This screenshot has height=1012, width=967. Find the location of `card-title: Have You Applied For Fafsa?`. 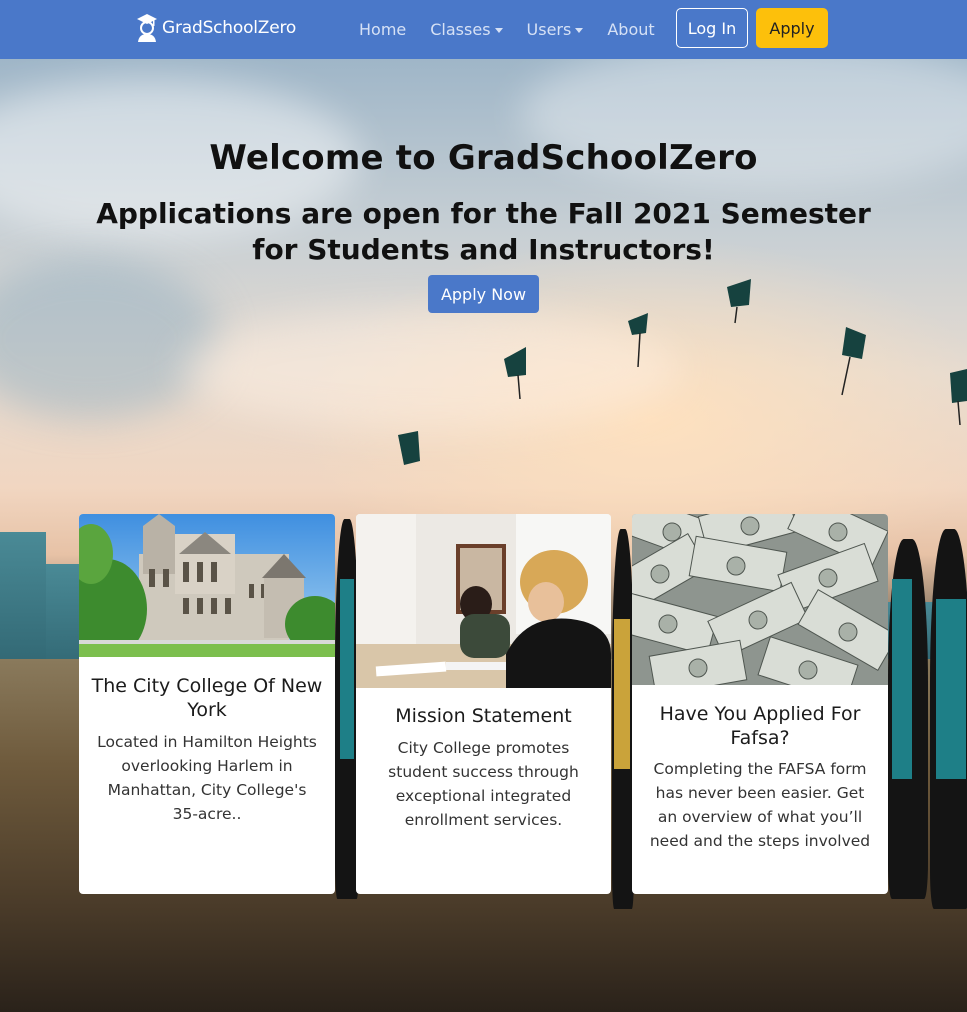

card-title: Have You Applied For Fafsa? is located at coordinates (760, 726).